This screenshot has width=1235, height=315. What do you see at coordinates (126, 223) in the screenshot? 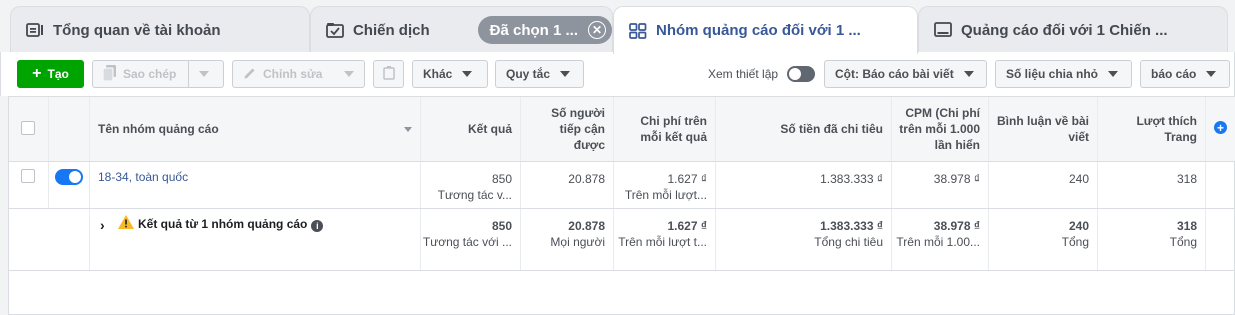
I see `warning-icon` at bounding box center [126, 223].